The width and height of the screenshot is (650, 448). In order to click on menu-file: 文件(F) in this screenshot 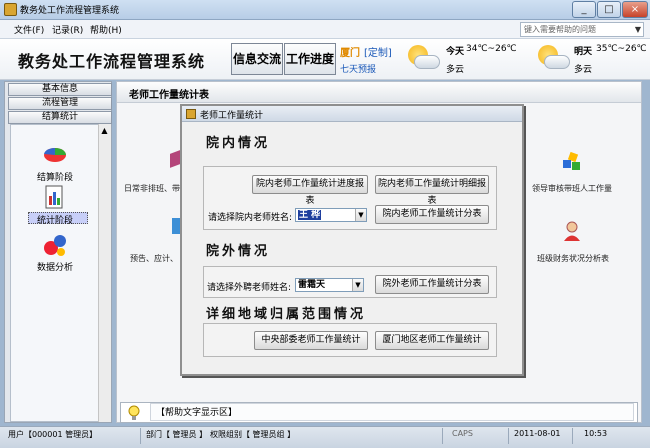, I will do `click(29, 29)`.